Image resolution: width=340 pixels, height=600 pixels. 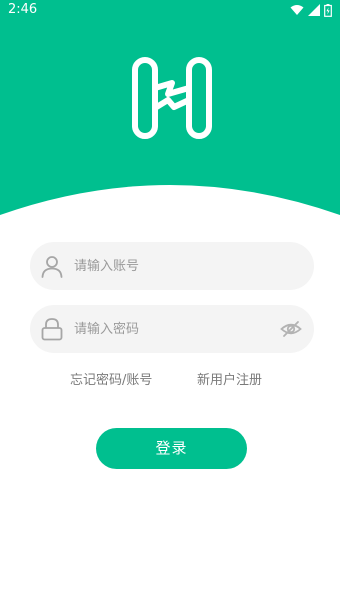 I want to click on forgot-password-link: 忘记密码/账号, so click(x=111, y=381).